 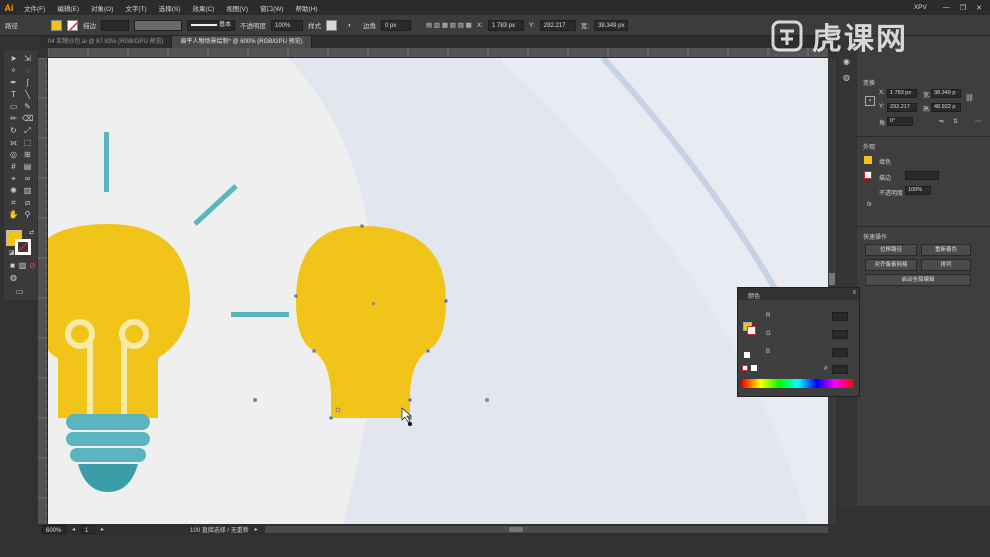 I want to click on variable-width-field, so click(x=158, y=25).